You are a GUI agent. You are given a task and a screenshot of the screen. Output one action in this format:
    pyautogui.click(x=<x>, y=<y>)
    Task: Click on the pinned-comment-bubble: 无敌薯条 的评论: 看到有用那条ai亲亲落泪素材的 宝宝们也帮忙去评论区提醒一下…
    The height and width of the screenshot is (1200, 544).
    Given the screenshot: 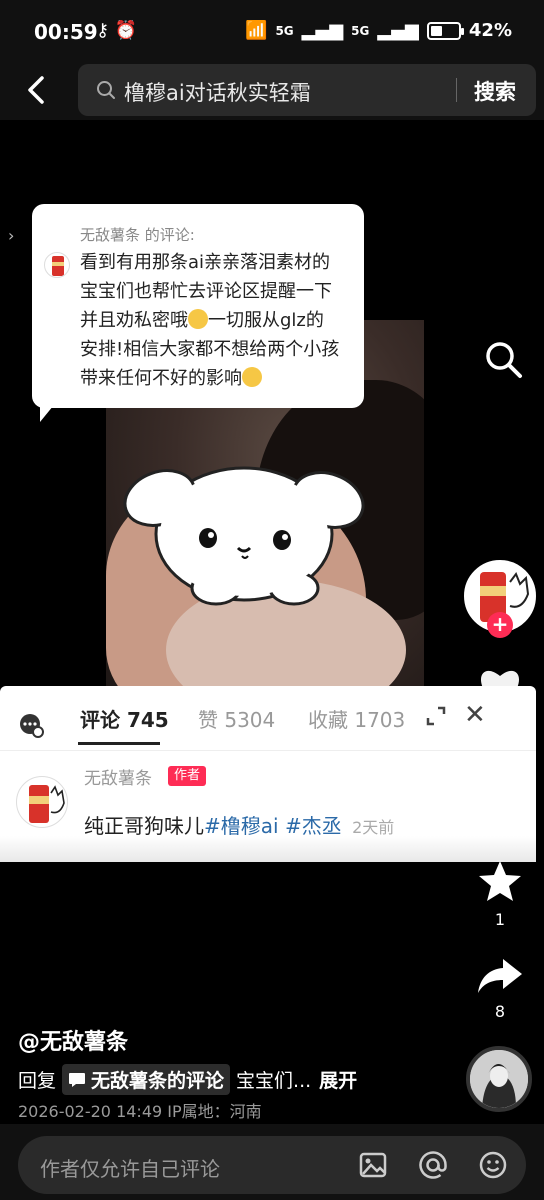 What is the action you would take?
    pyautogui.click(x=198, y=306)
    